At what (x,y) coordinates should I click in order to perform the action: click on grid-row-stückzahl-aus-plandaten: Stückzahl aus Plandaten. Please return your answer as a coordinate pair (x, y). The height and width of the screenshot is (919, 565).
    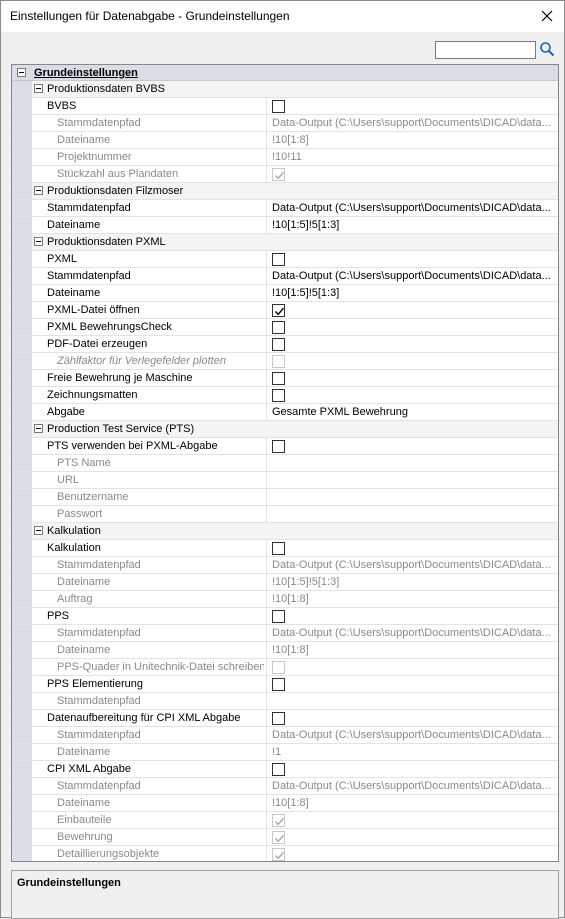
    Looking at the image, I should click on (285, 174).